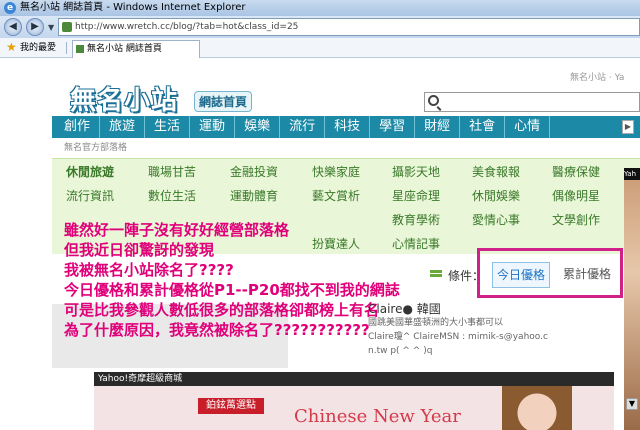  What do you see at coordinates (483, 127) in the screenshot?
I see `category-society: 社會` at bounding box center [483, 127].